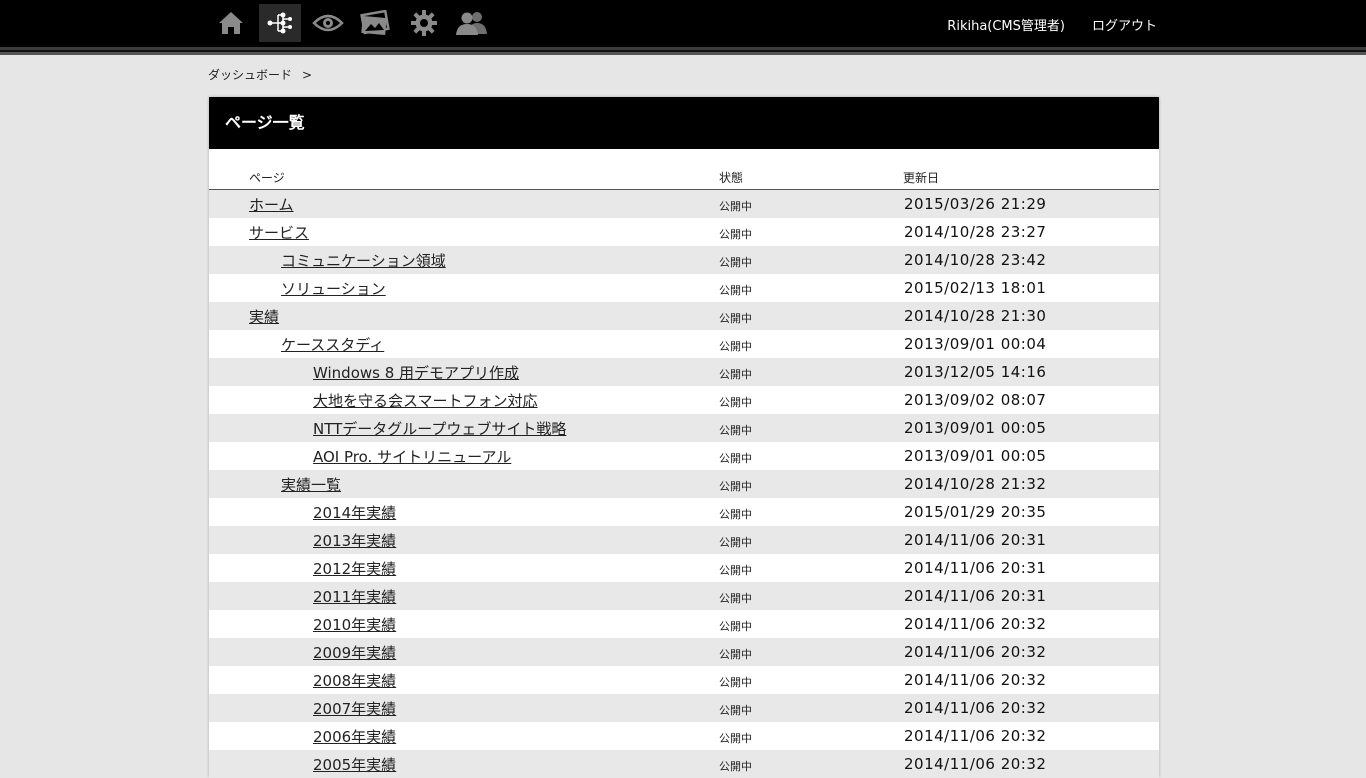  What do you see at coordinates (975, 316) in the screenshot?
I see `updated-date: 2014/10/28 21:30` at bounding box center [975, 316].